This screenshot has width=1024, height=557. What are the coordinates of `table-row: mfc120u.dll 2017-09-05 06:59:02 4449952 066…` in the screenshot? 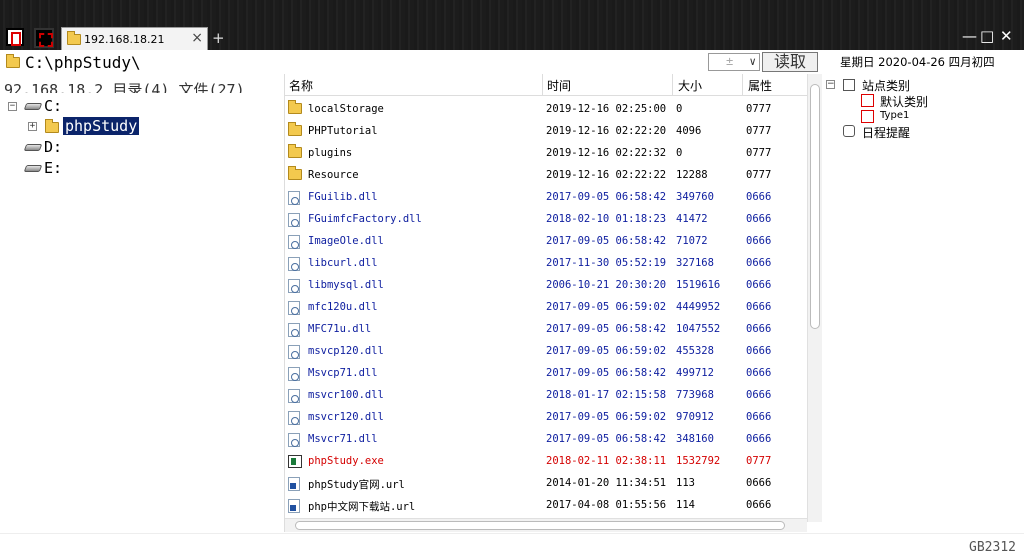 It's located at (546, 307).